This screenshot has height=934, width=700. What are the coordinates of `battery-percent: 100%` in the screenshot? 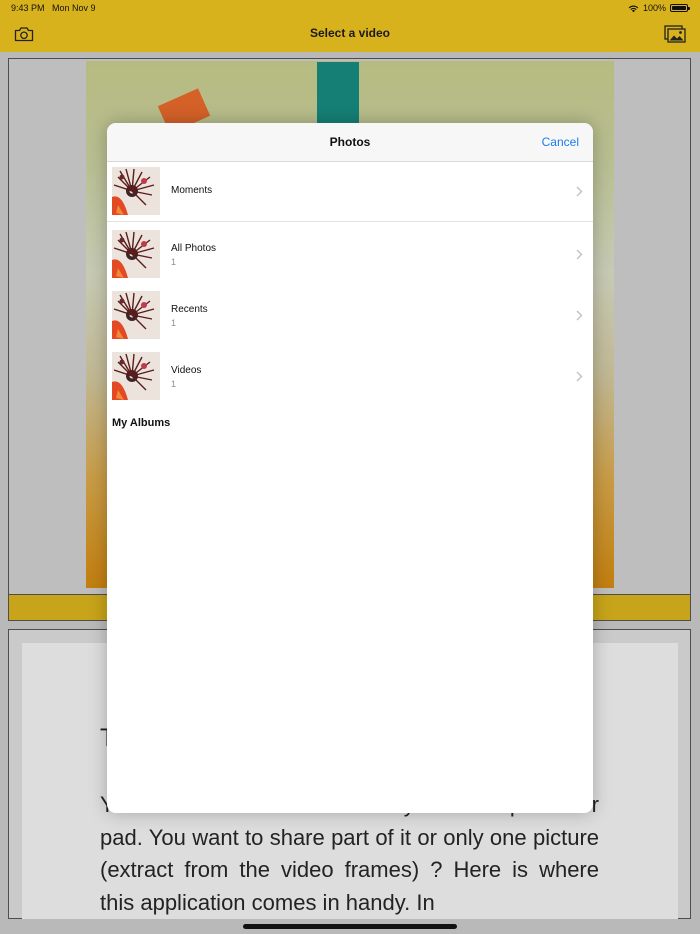 It's located at (654, 8).